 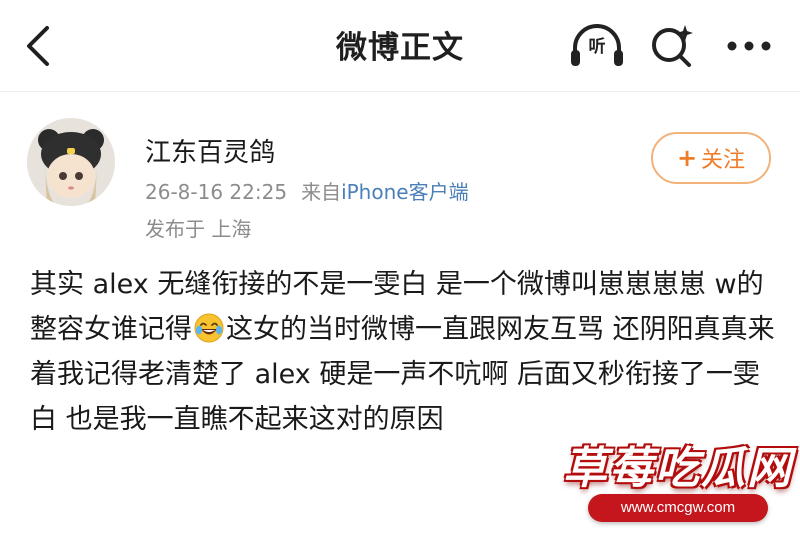 I want to click on post-location: 发布于 上海, so click(x=198, y=229).